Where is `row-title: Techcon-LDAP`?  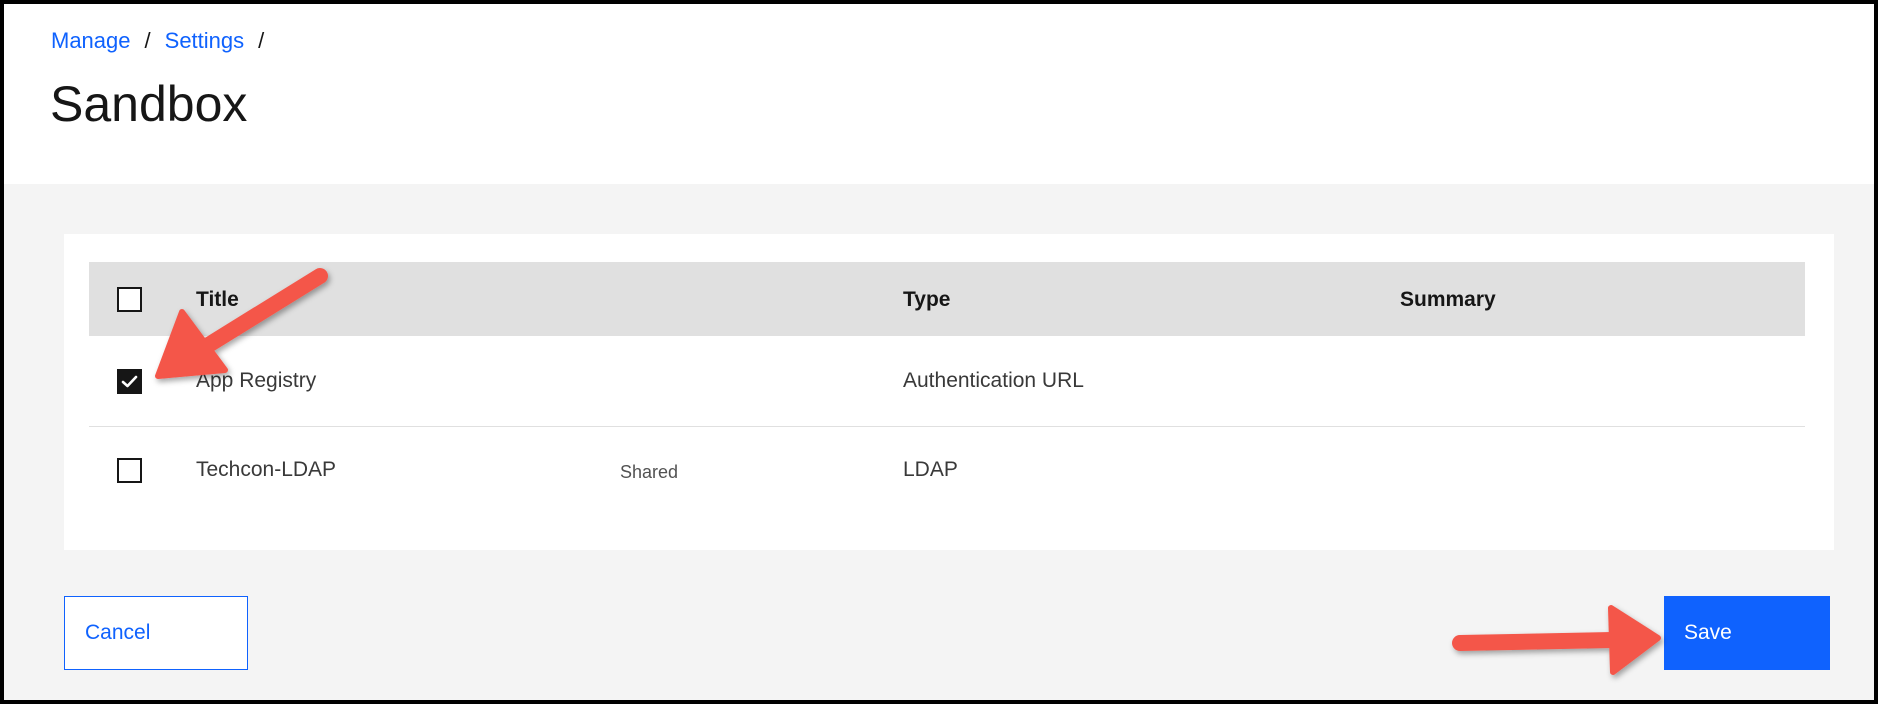 row-title: Techcon-LDAP is located at coordinates (266, 469).